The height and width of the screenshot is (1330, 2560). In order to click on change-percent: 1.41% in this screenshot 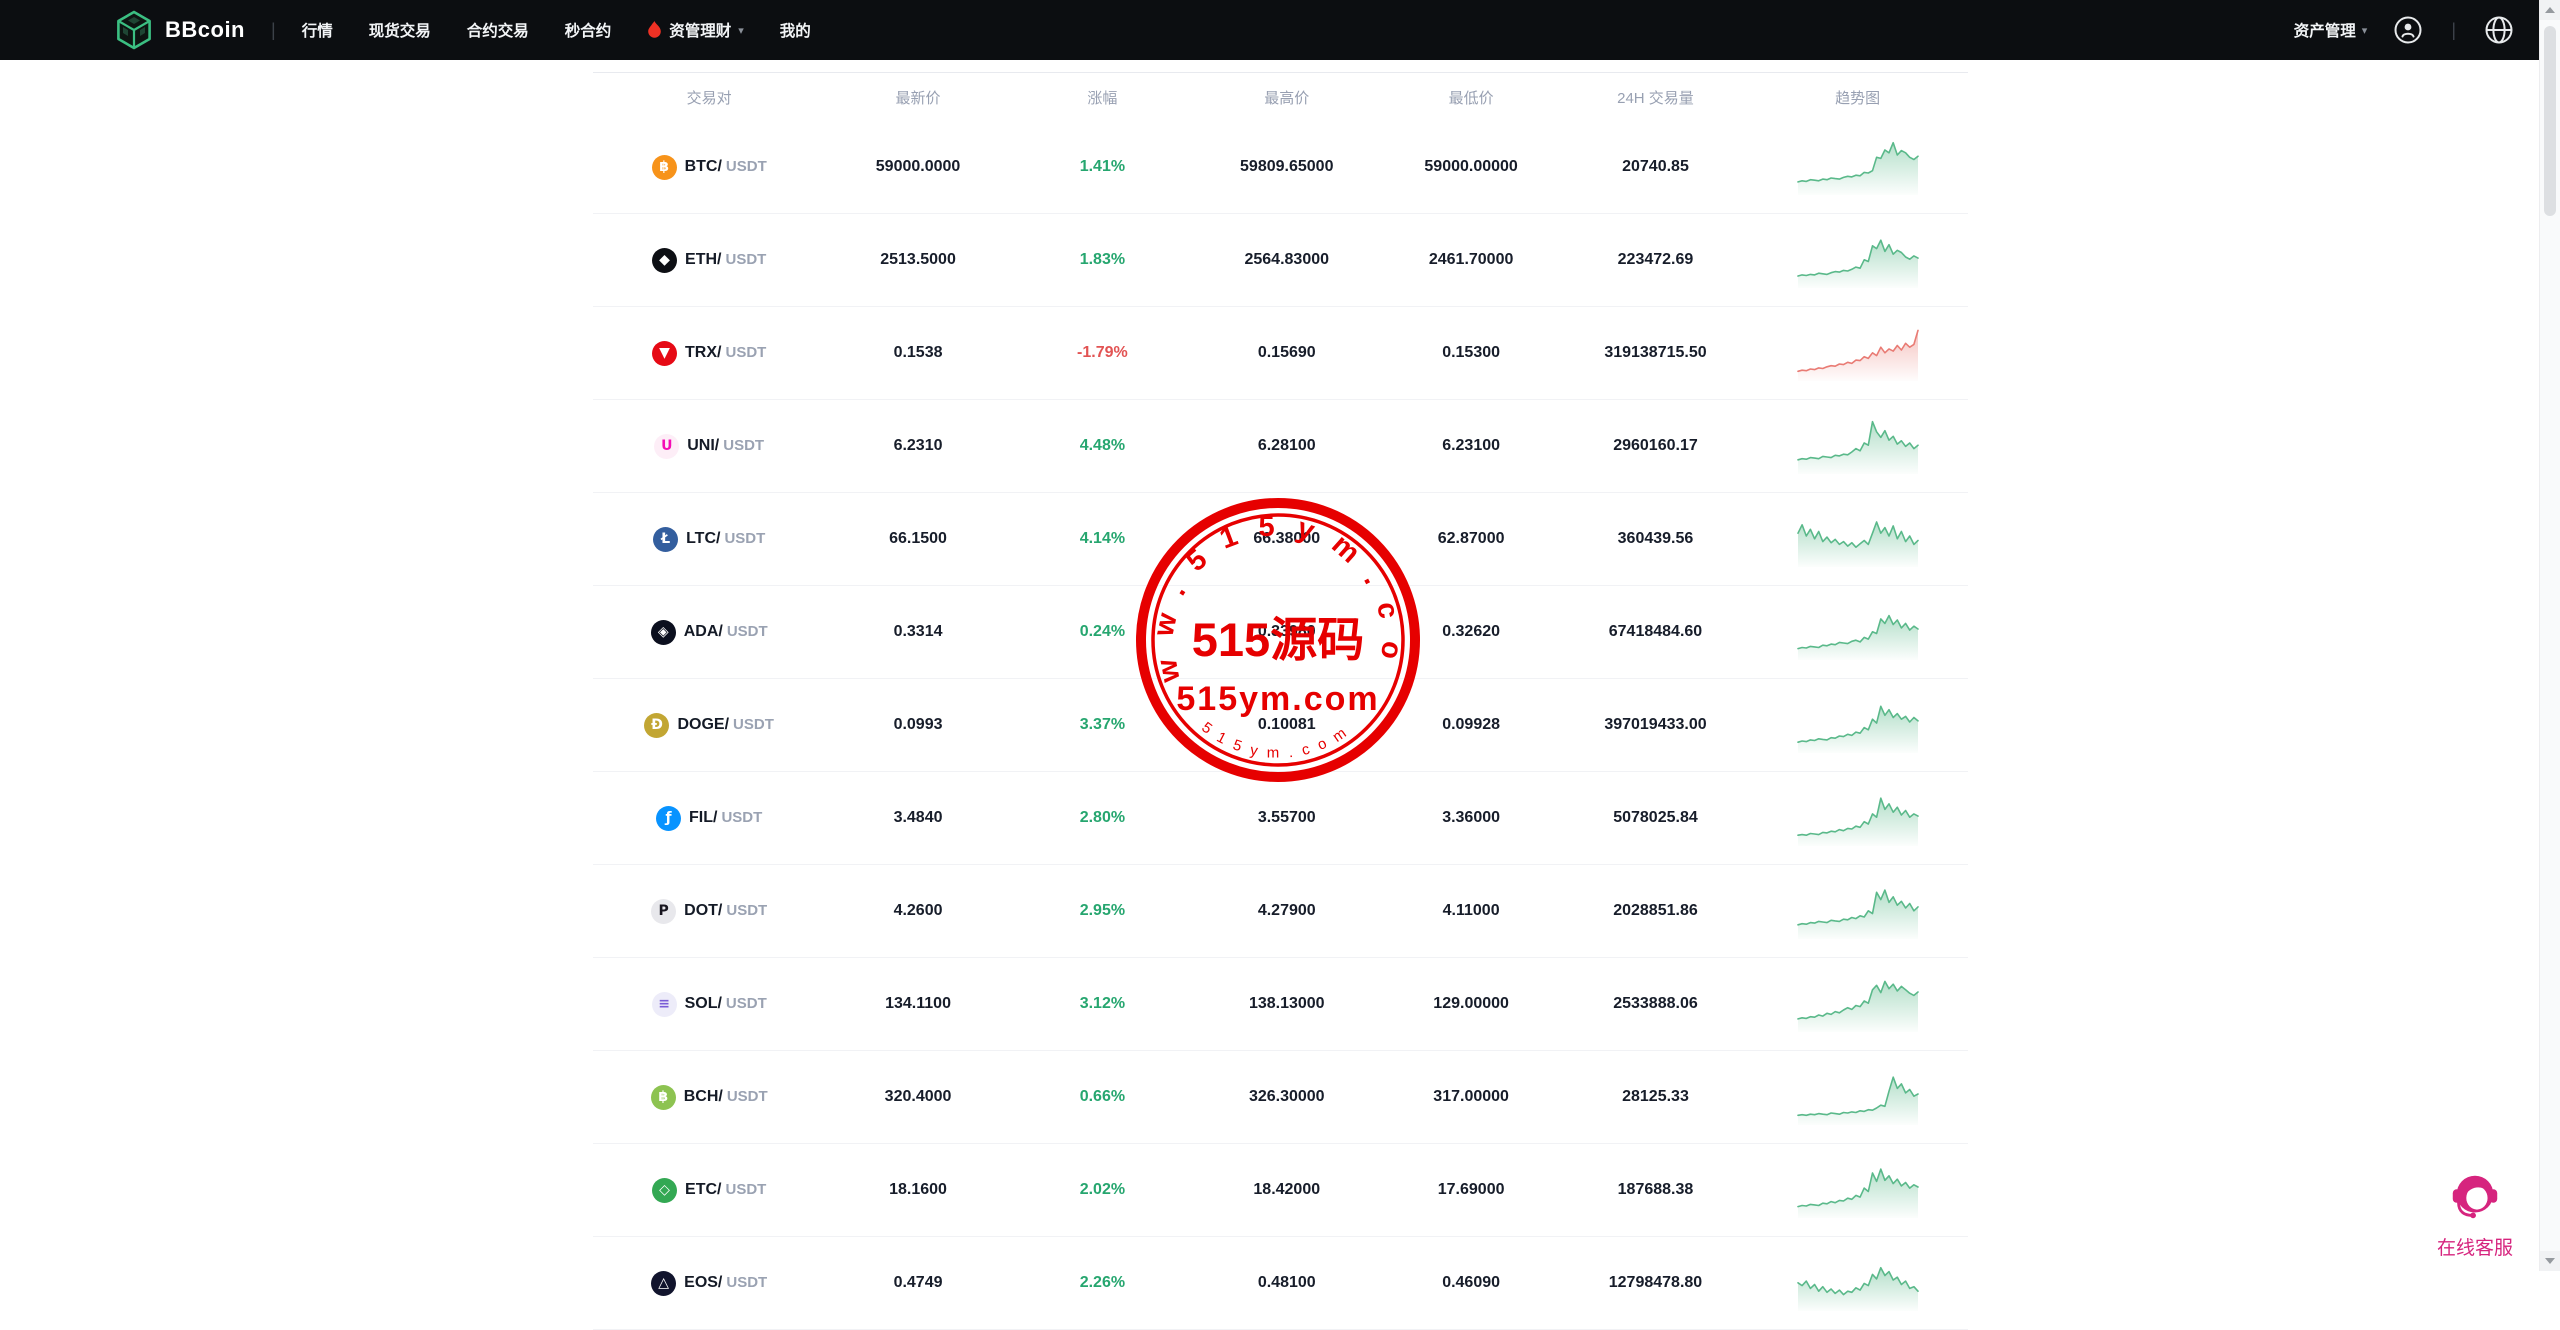, I will do `click(1102, 166)`.